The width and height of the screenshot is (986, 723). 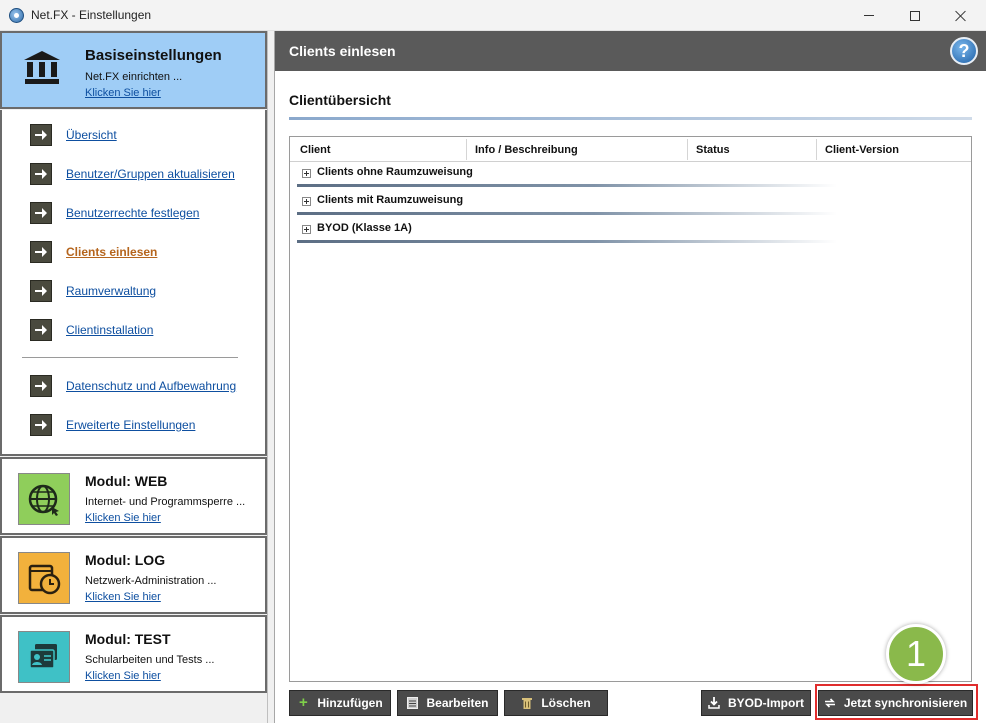 What do you see at coordinates (303, 702) in the screenshot?
I see `plus-icon: +` at bounding box center [303, 702].